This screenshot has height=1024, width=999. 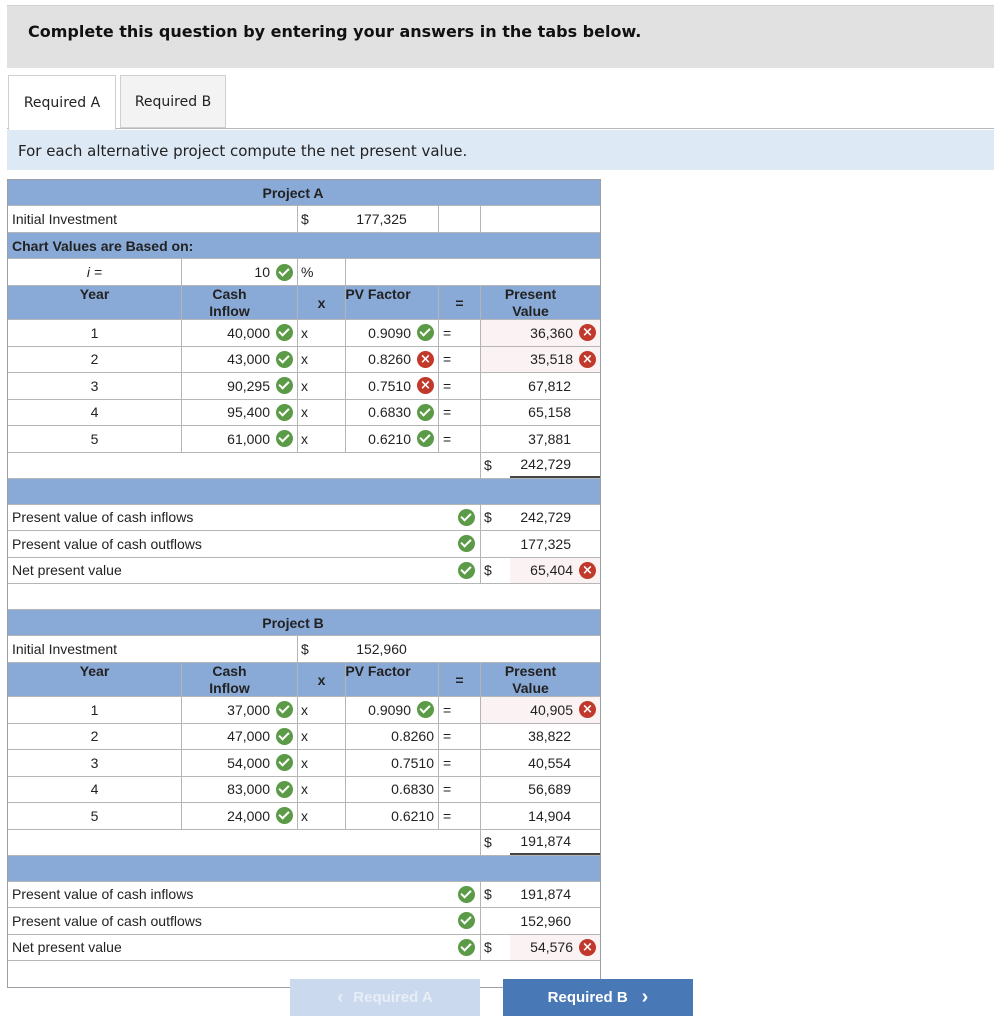 I want to click on pv-inflows-dollar: $, so click(x=495, y=894).